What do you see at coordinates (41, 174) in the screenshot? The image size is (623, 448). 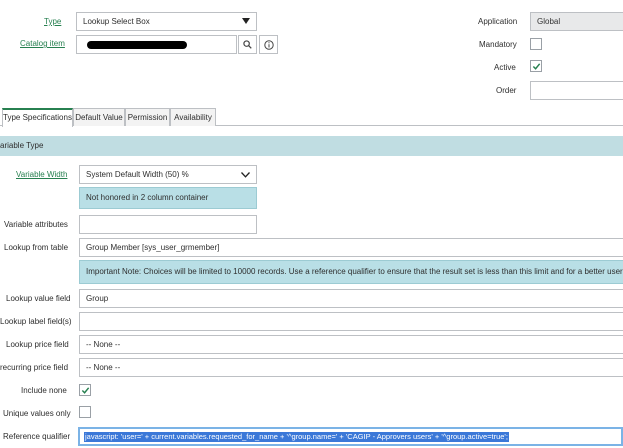 I see `variable-width-label: Variable Width` at bounding box center [41, 174].